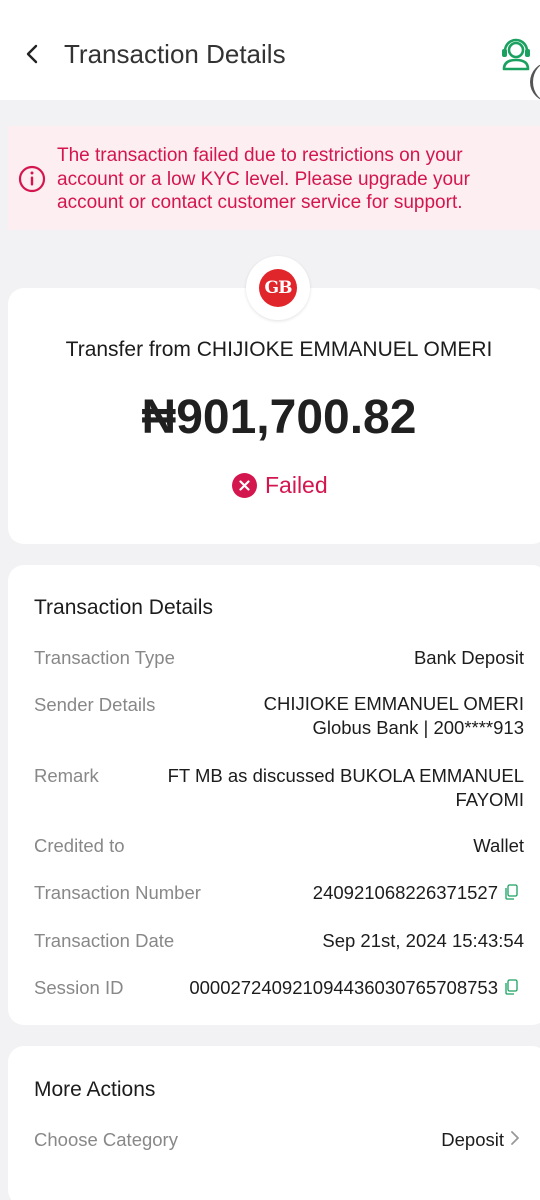 This screenshot has height=1200, width=540. Describe the element at coordinates (95, 704) in the screenshot. I see `sender-details-label: Sender Details` at that location.